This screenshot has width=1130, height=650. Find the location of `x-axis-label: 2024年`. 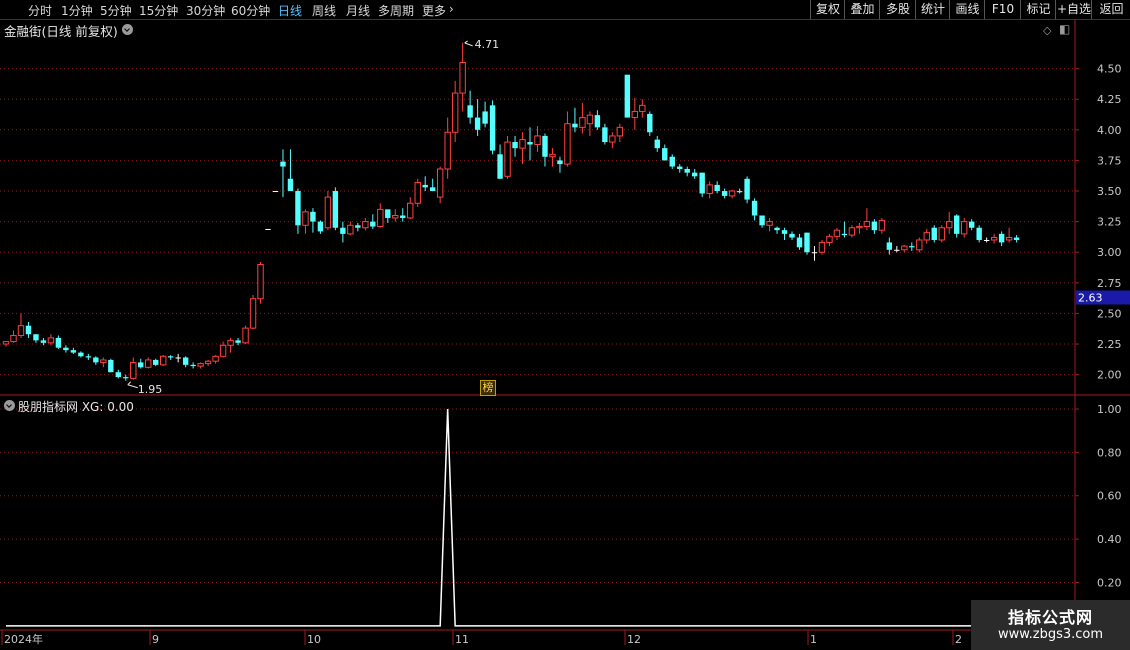

x-axis-label: 2024年 is located at coordinates (23, 639).